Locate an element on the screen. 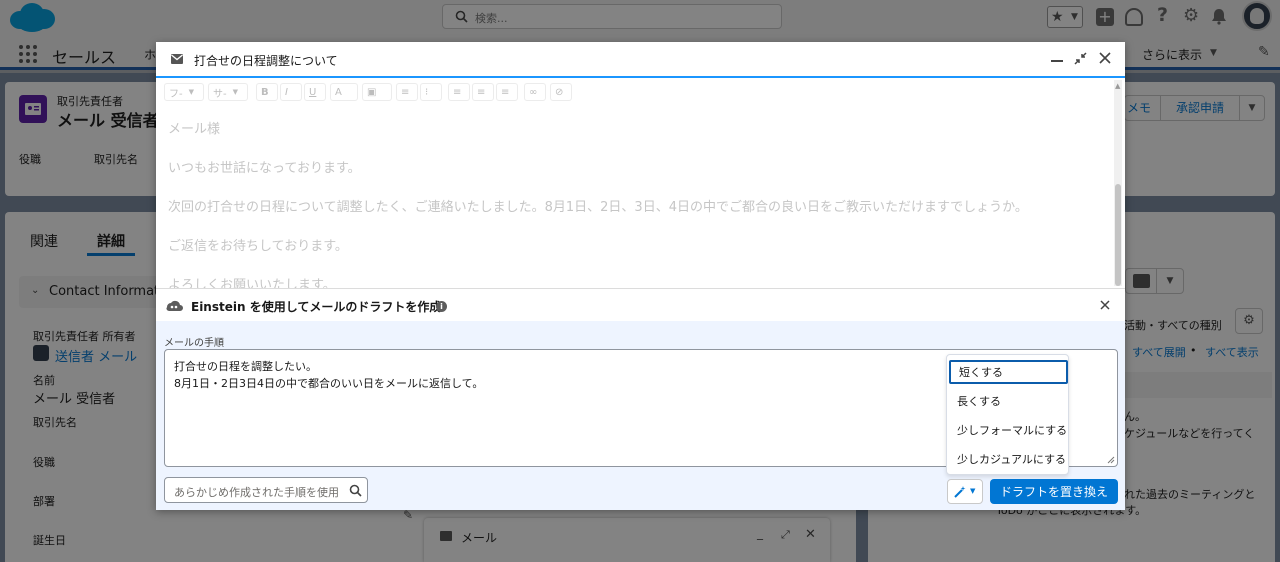 The width and height of the screenshot is (1280, 562). align-right-icon: ≡ is located at coordinates (505, 92).